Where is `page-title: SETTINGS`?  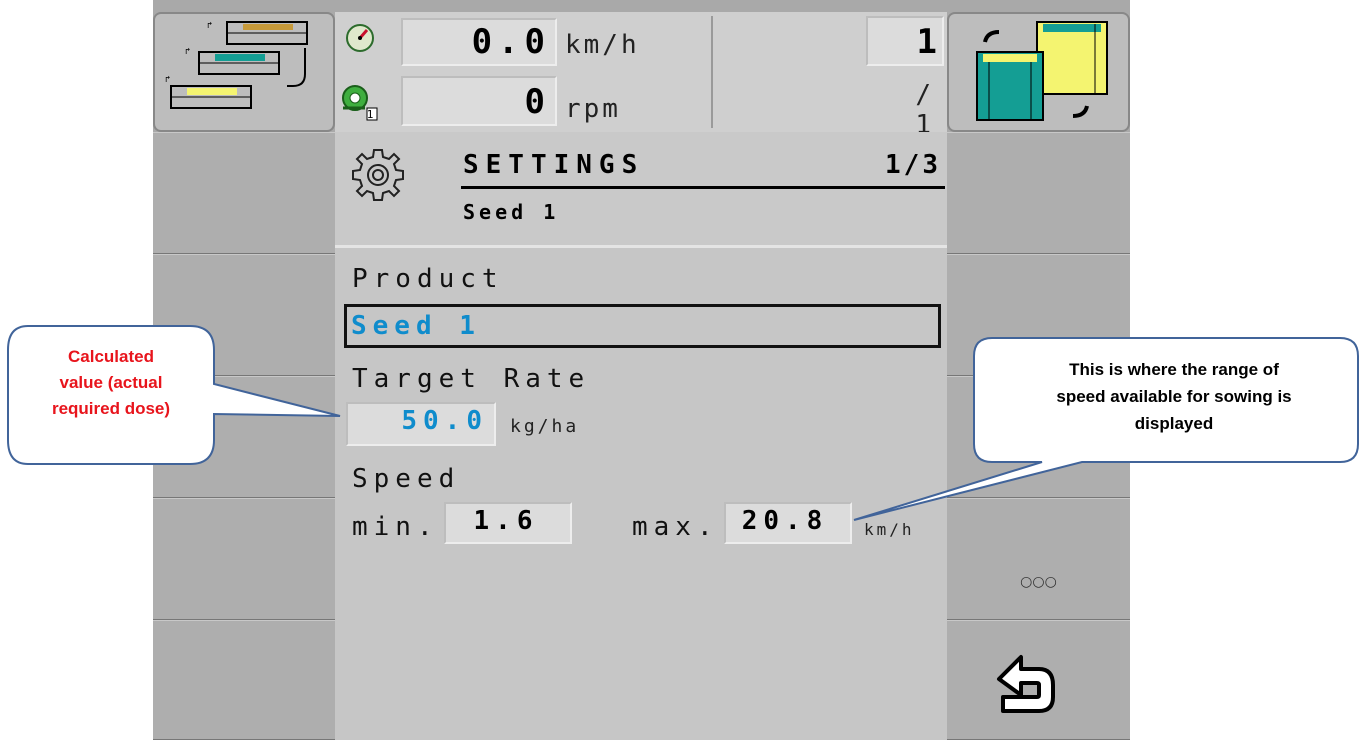
page-title: SETTINGS is located at coordinates (554, 165).